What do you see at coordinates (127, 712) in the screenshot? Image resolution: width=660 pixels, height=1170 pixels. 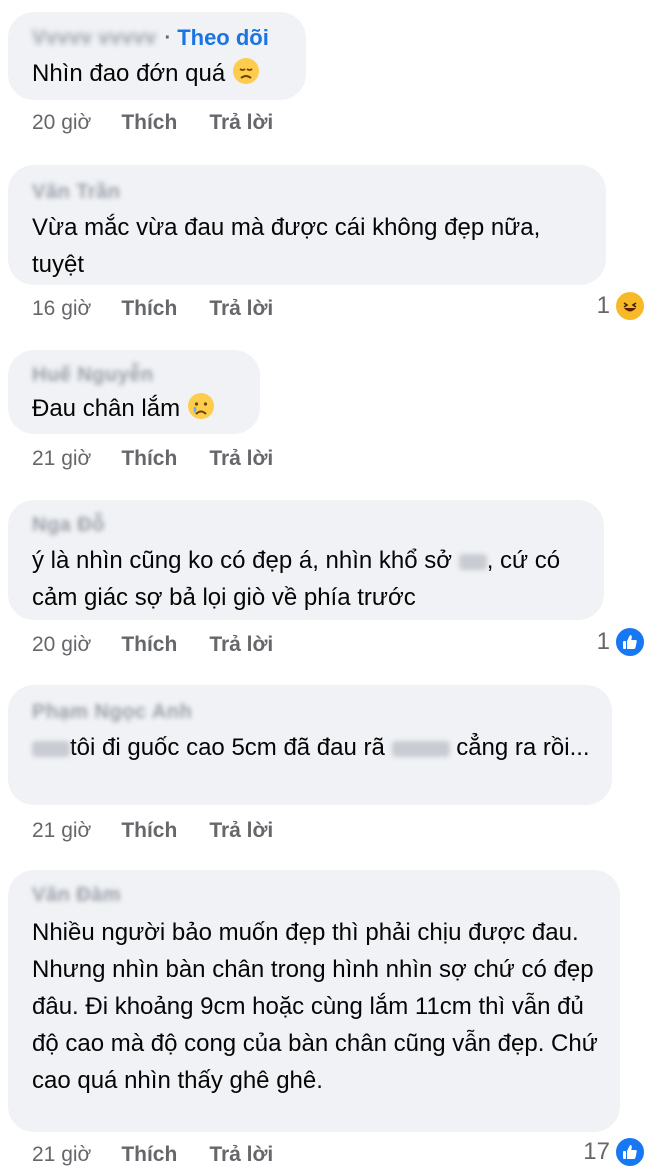 I see `author-name-blurred: Phạm Ngọc Anh` at bounding box center [127, 712].